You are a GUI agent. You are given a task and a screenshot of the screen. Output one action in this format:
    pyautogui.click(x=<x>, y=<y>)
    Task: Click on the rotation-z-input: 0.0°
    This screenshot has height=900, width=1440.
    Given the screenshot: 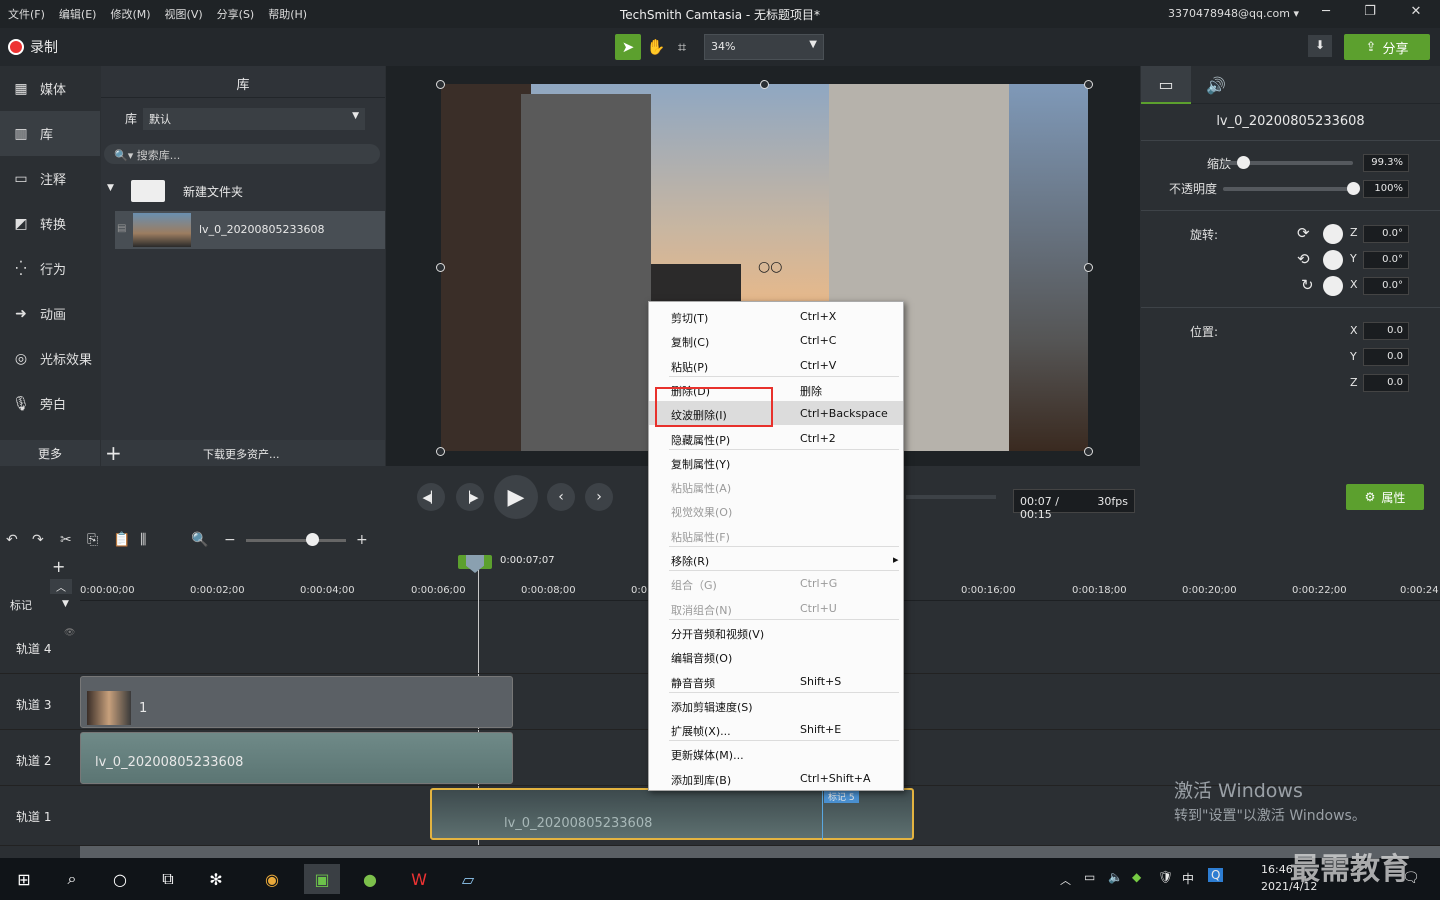 What is the action you would take?
    pyautogui.click(x=1386, y=234)
    